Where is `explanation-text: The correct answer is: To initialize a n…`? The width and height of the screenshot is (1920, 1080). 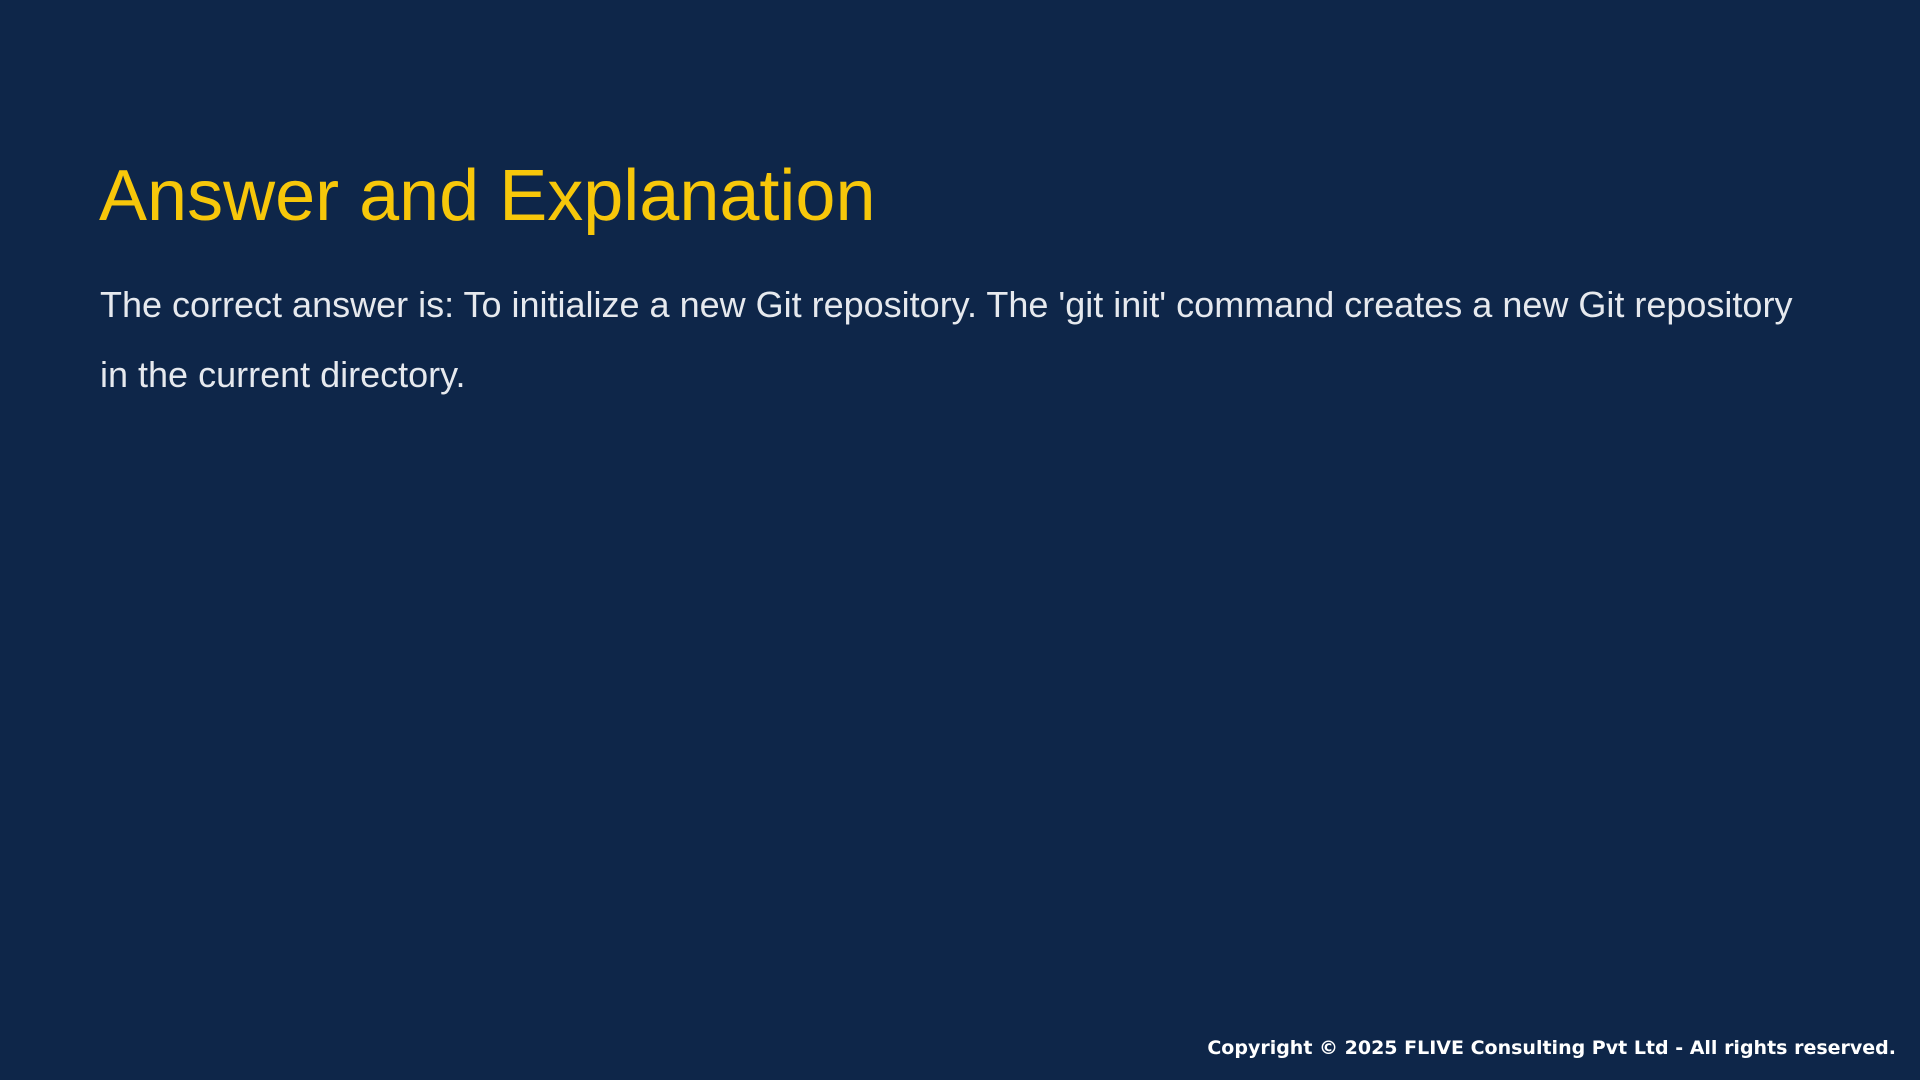 explanation-text: The correct answer is: To initialize a n… is located at coordinates (946, 339).